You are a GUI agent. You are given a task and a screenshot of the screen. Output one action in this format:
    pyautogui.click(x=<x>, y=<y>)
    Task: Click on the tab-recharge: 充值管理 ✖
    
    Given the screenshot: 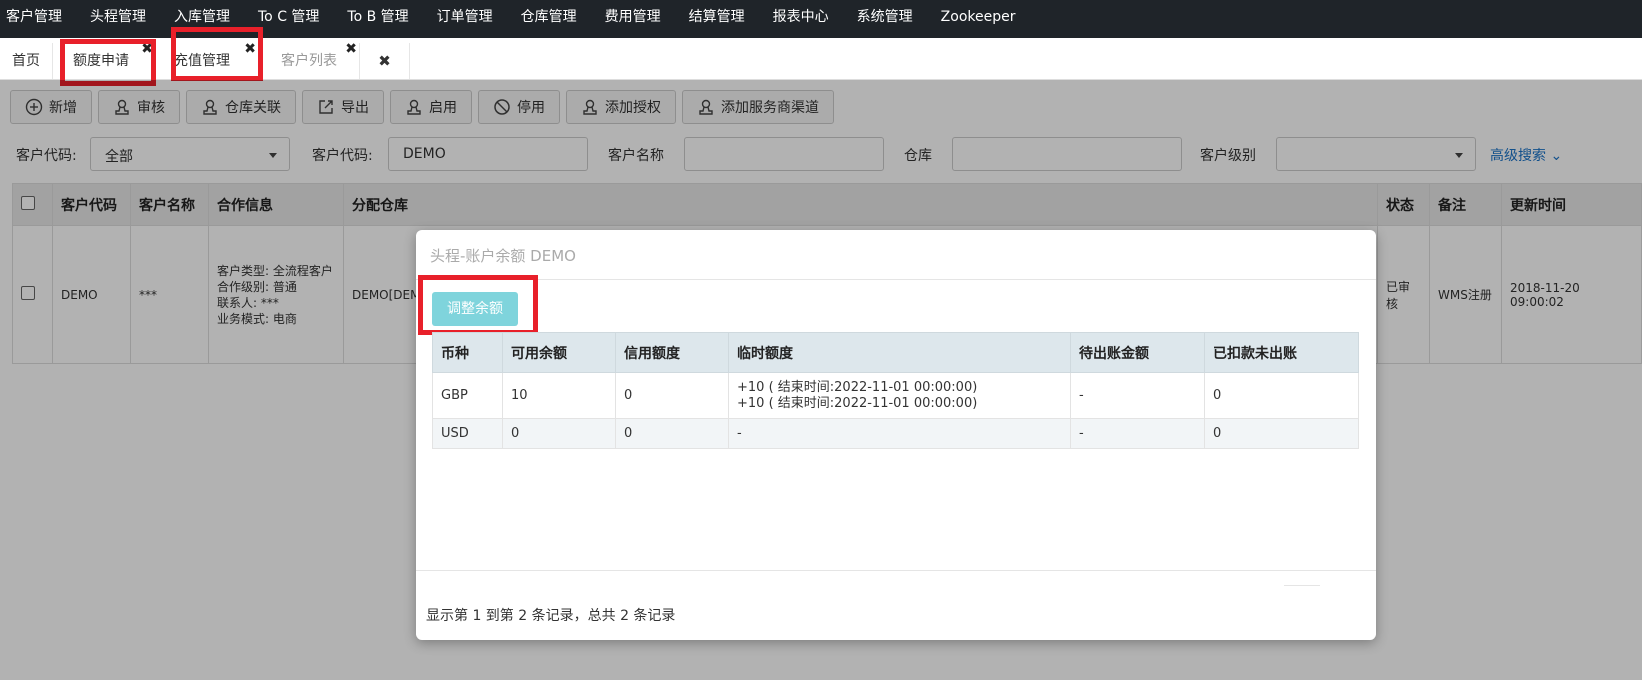 What is the action you would take?
    pyautogui.click(x=207, y=60)
    